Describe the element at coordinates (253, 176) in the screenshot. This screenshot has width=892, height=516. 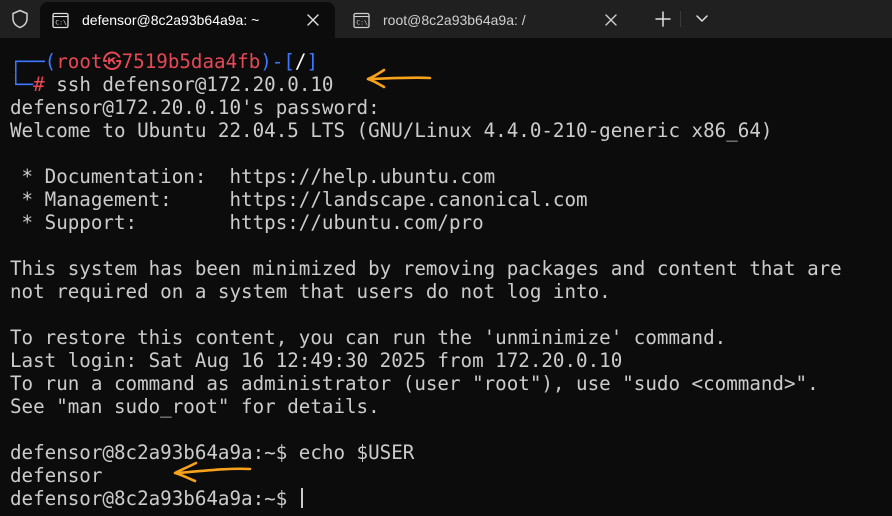
I see `terminal-line: * Documentation: https://help.ubuntu.com` at that location.